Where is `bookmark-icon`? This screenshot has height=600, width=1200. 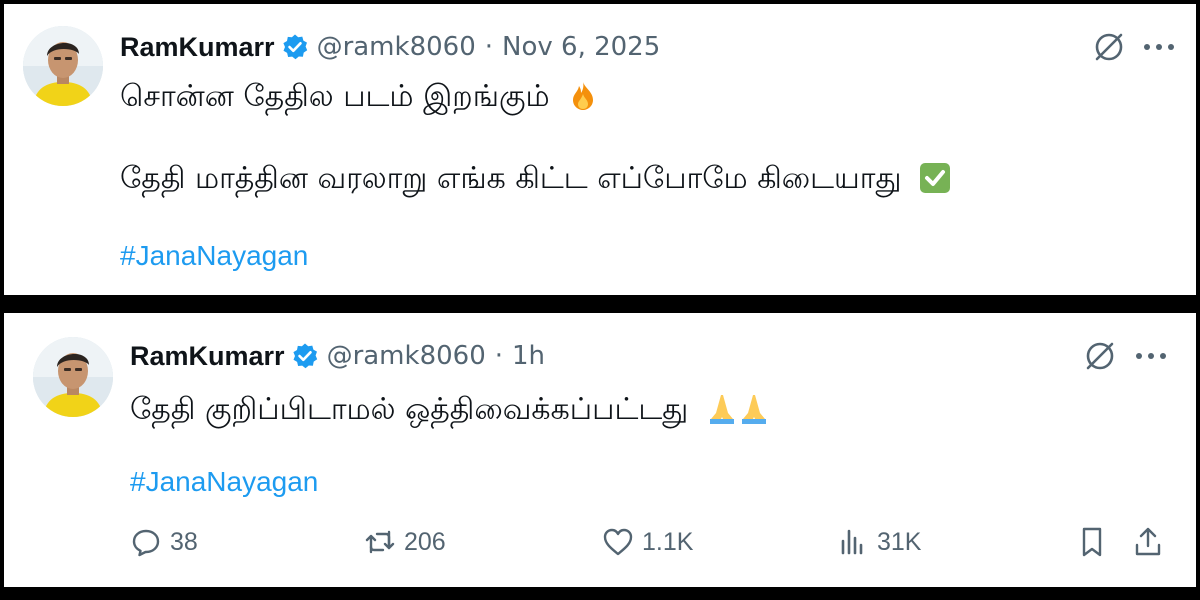 bookmark-icon is located at coordinates (1092, 542).